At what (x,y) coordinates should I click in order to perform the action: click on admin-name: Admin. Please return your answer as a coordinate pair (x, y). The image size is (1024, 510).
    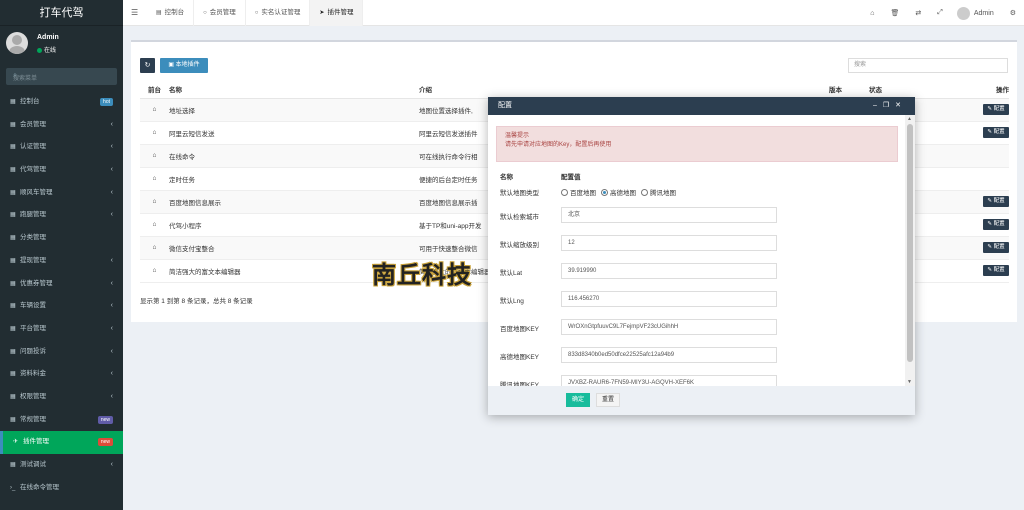
    Looking at the image, I should click on (984, 13).